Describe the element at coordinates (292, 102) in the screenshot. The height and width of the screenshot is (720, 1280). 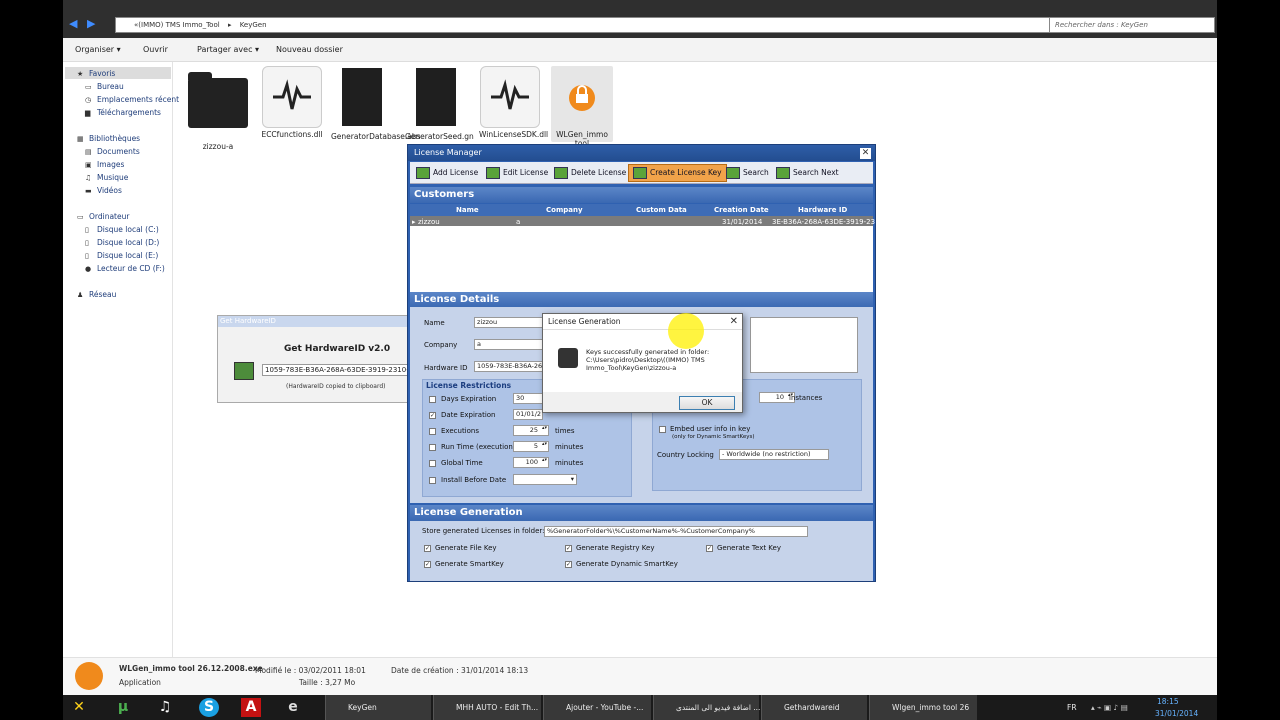
I see `file-item-eccfunctions: ECCfunctions.dll` at that location.